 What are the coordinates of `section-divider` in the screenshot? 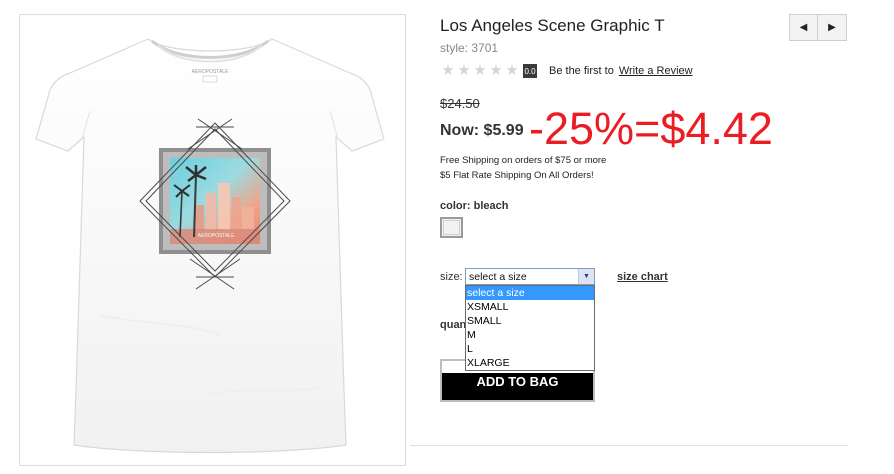 It's located at (629, 445).